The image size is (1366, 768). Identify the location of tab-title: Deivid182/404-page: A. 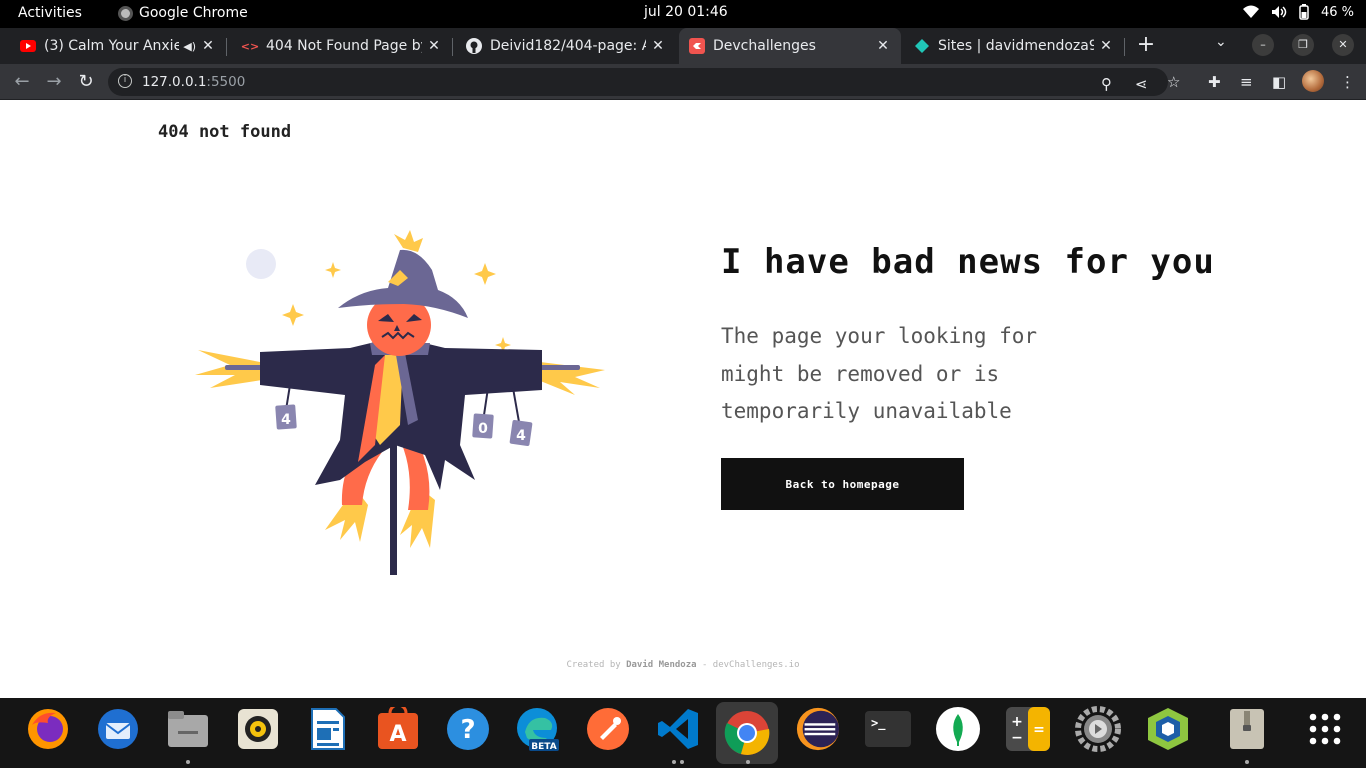
(568, 46).